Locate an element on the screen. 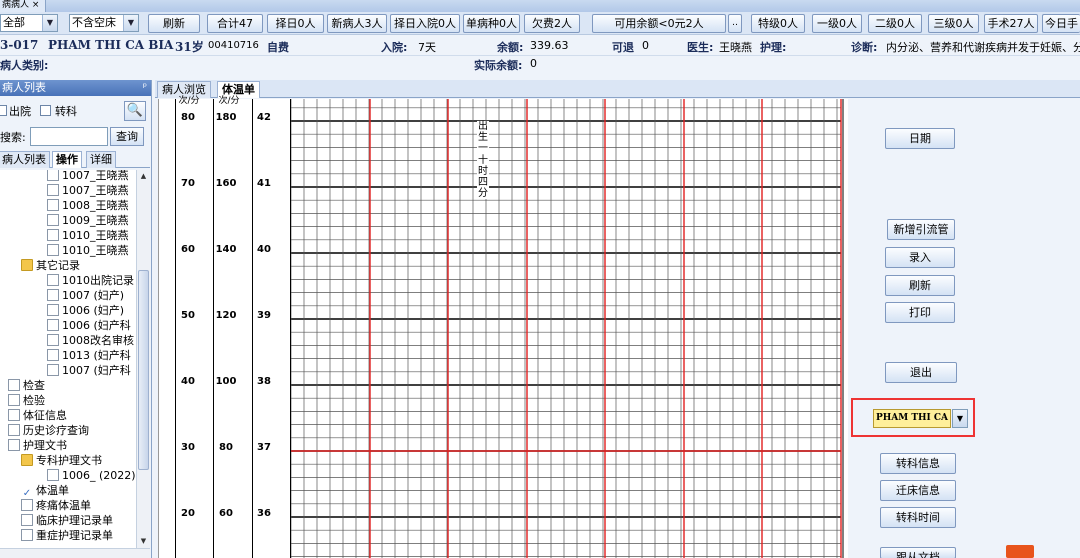  more-icon: ‥ is located at coordinates (735, 23).